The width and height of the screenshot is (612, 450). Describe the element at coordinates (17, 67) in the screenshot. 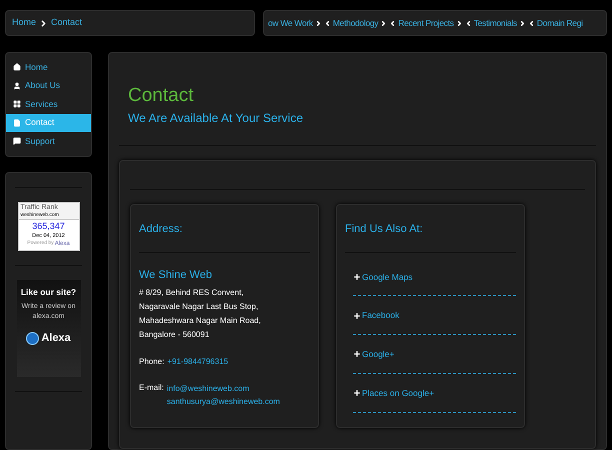

I see `home-icon` at that location.